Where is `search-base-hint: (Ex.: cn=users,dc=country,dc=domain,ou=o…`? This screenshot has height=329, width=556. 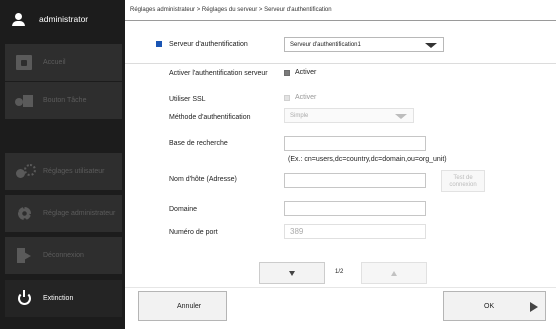
search-base-hint: (Ex.: cn=users,dc=country,dc=domain,ou=o… is located at coordinates (367, 159).